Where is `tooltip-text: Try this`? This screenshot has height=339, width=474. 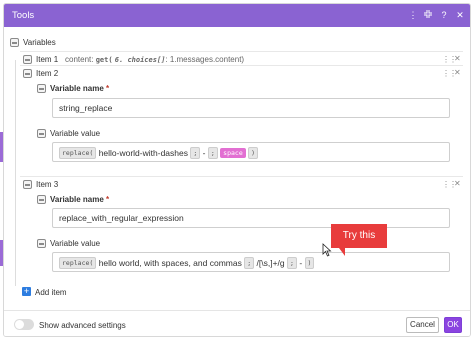 tooltip-text: Try this is located at coordinates (359, 235).